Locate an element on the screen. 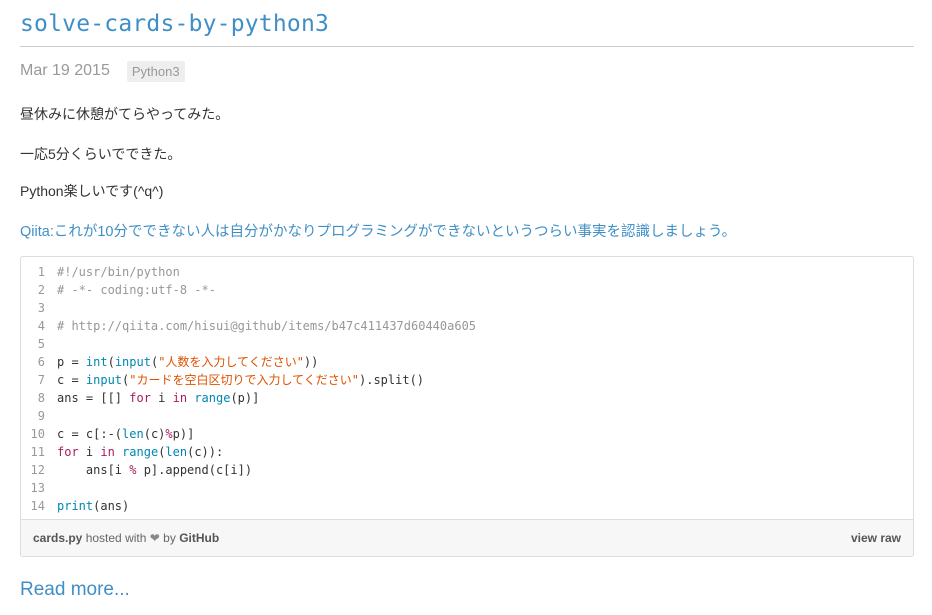 This screenshot has height=615, width=932. paragraph-1: 昼休みに休憩がてらやってみた。 is located at coordinates (125, 114).